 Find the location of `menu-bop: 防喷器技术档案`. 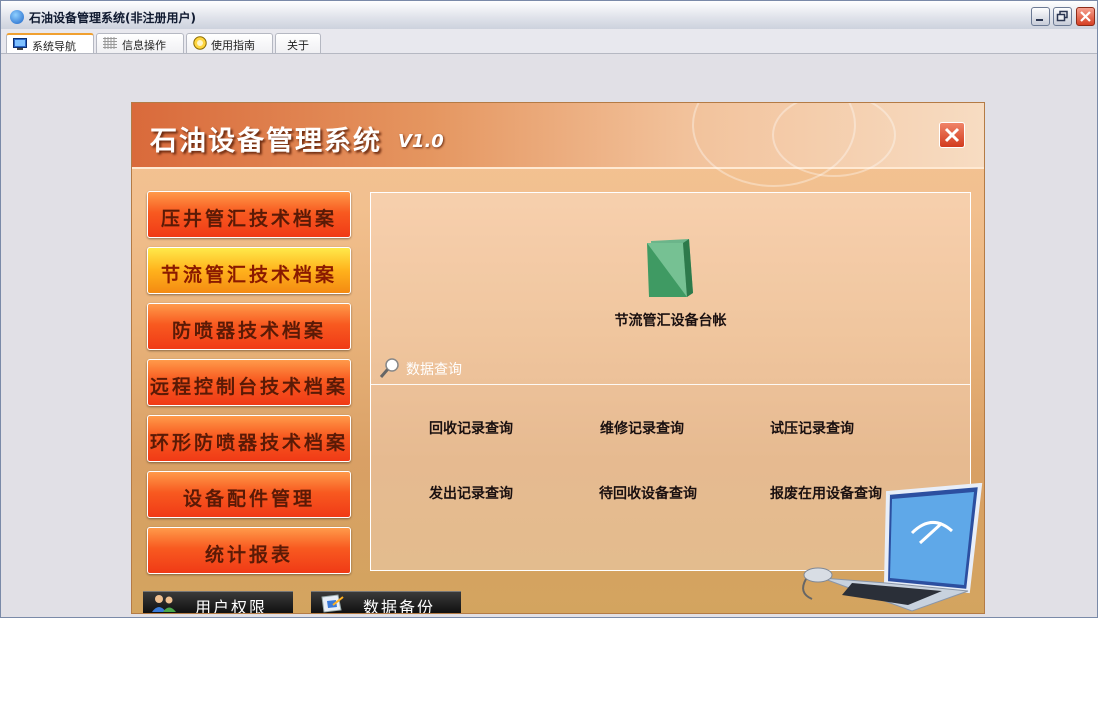

menu-bop: 防喷器技术档案 is located at coordinates (249, 326).